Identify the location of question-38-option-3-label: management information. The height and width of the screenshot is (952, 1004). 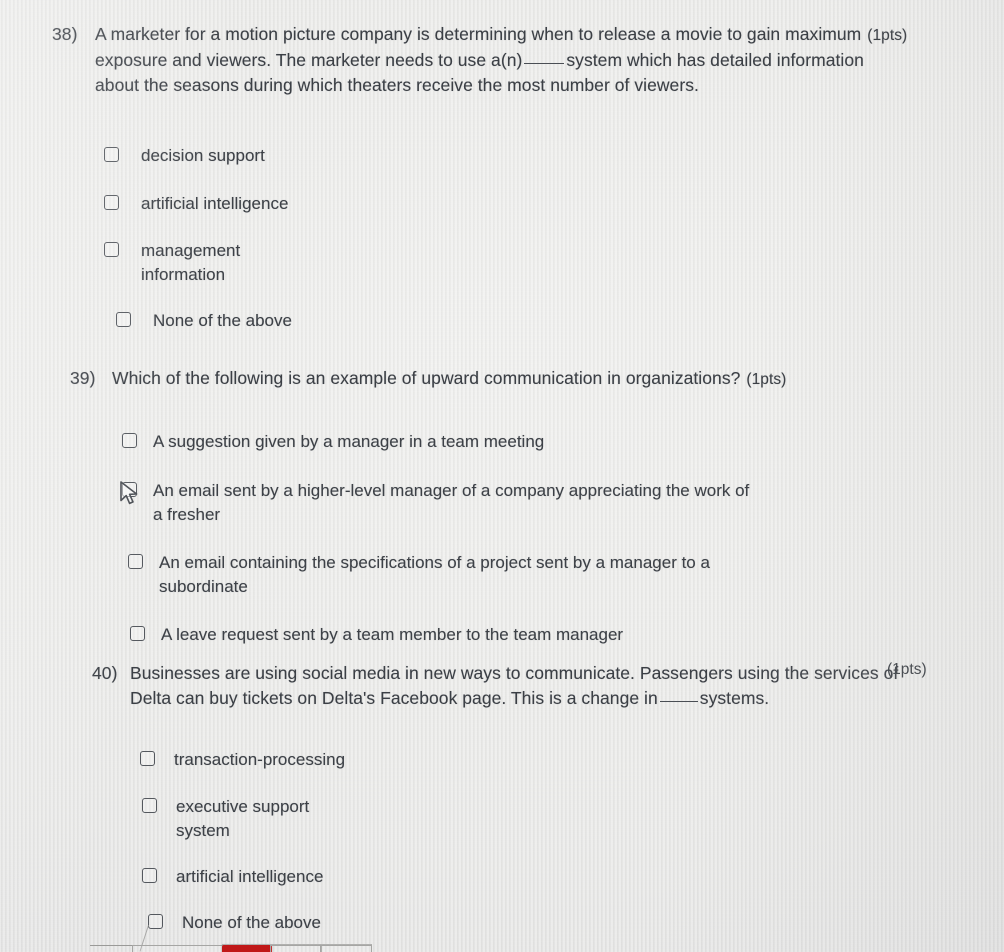
(382, 263).